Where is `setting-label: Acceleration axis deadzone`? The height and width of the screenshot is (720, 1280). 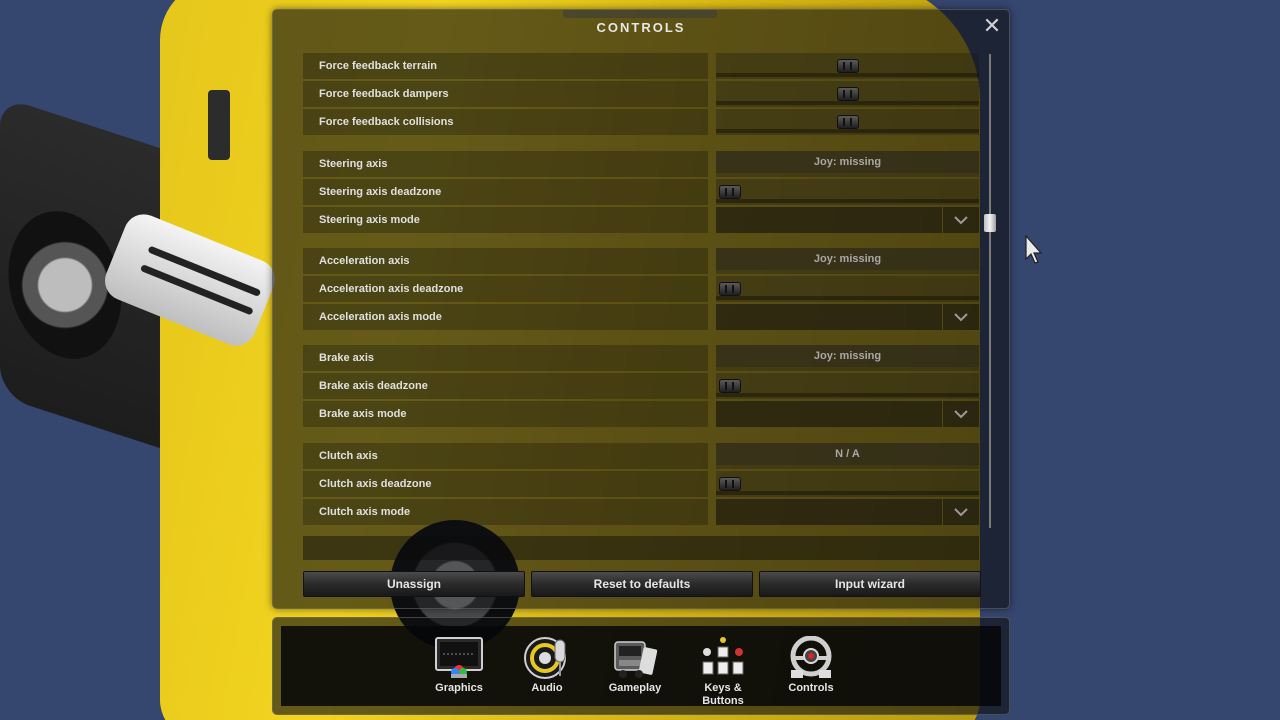
setting-label: Acceleration axis deadzone is located at coordinates (391, 289).